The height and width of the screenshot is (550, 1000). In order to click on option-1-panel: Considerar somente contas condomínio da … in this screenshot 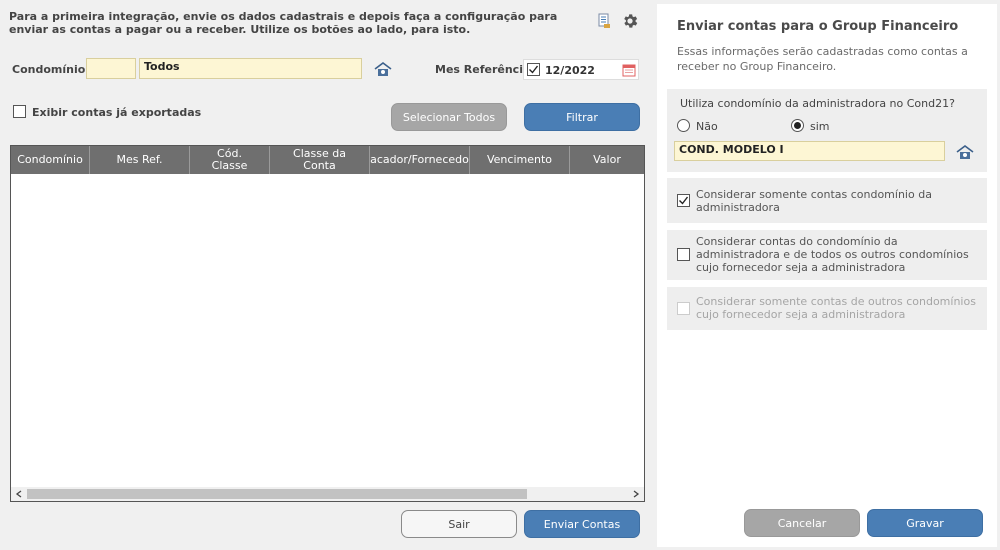, I will do `click(827, 200)`.